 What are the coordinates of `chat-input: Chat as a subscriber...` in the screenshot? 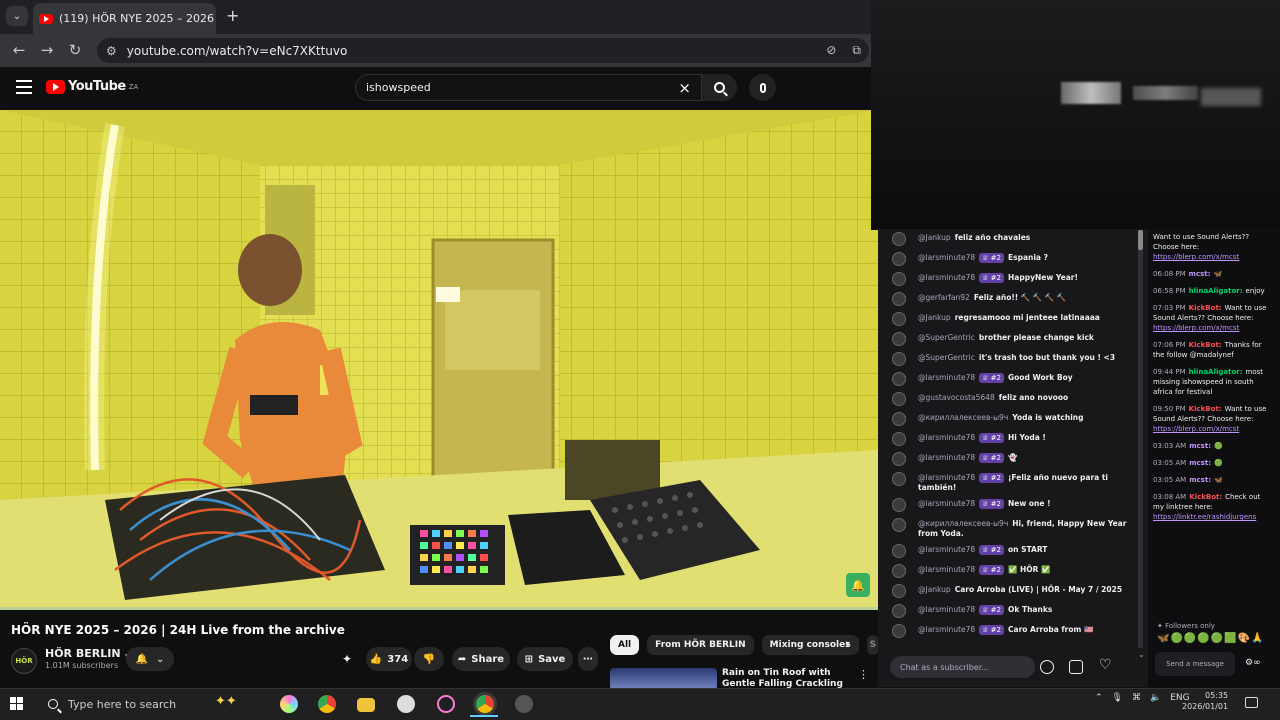 It's located at (962, 667).